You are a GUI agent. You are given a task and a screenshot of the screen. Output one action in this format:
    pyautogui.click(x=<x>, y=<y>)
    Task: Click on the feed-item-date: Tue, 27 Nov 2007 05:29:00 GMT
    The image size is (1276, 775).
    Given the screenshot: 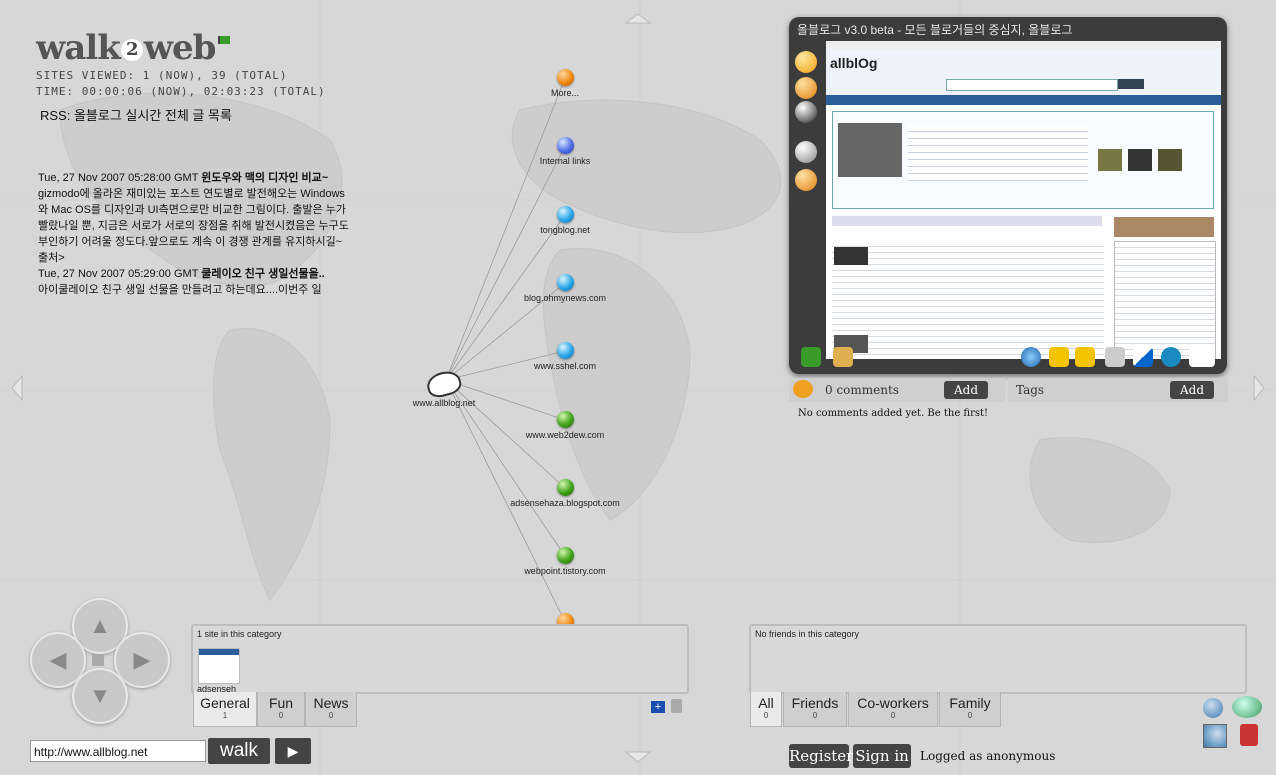 What is the action you would take?
    pyautogui.click(x=120, y=274)
    